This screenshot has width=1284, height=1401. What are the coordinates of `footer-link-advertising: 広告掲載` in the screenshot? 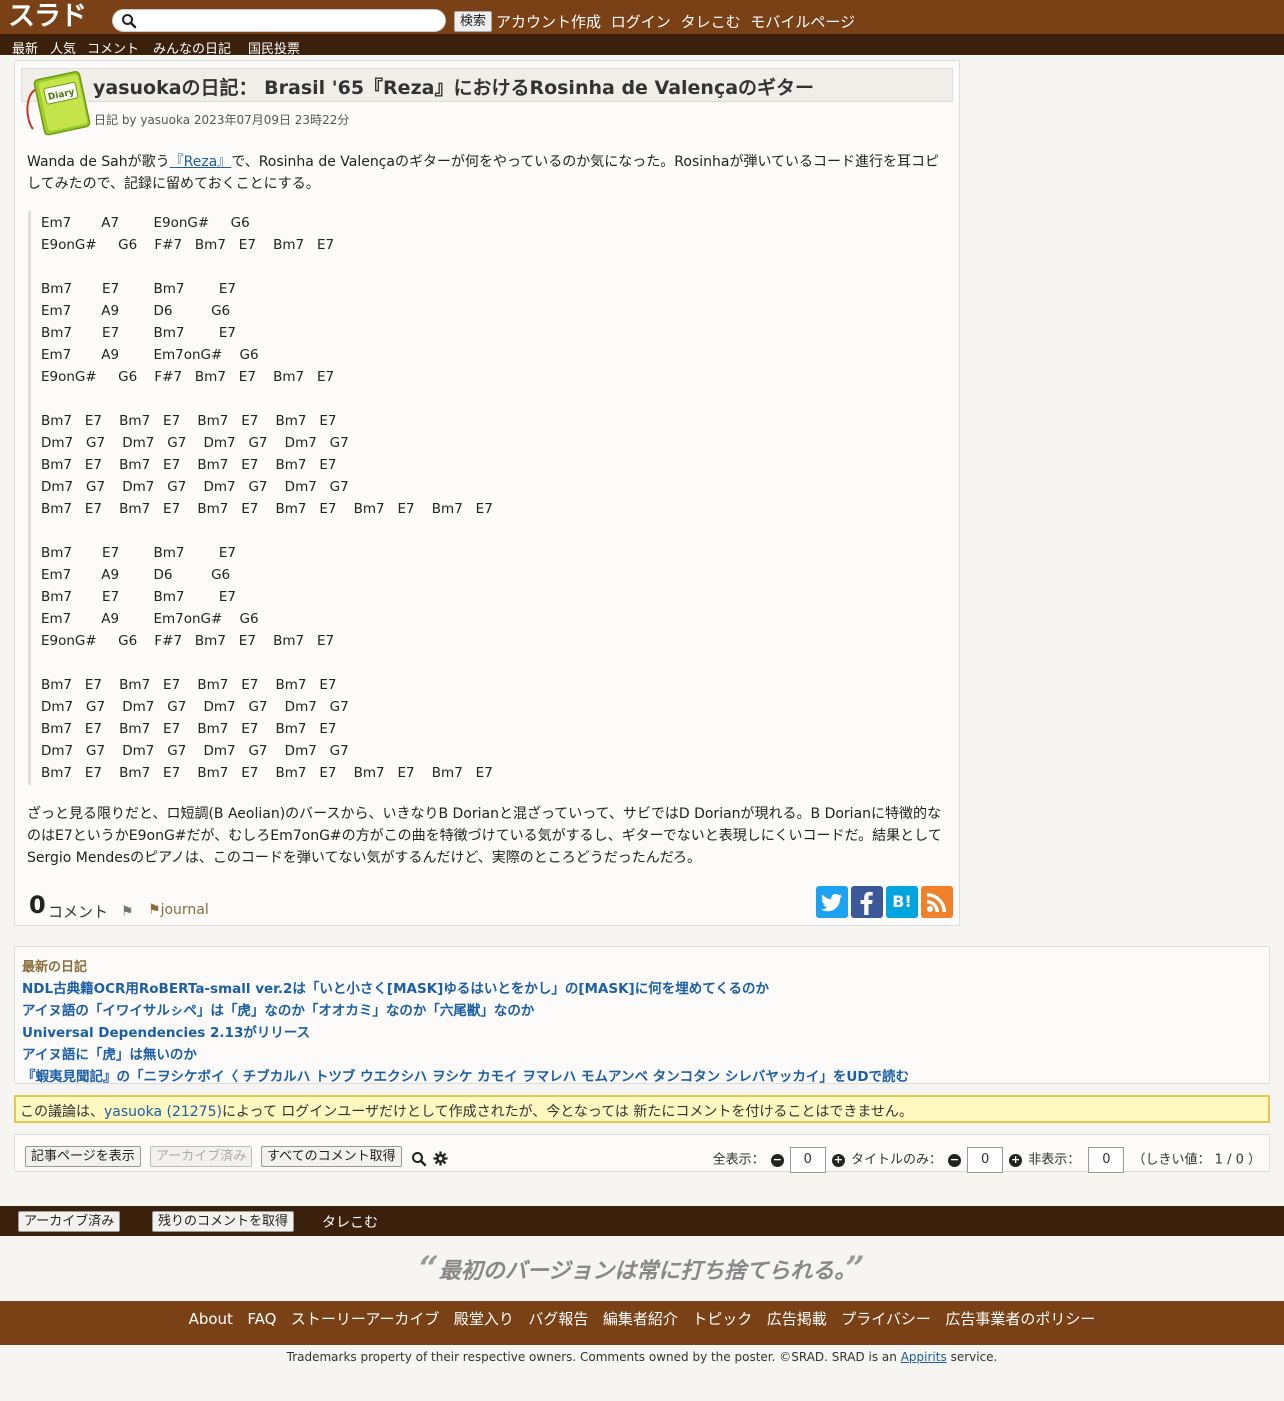 It's located at (797, 1318).